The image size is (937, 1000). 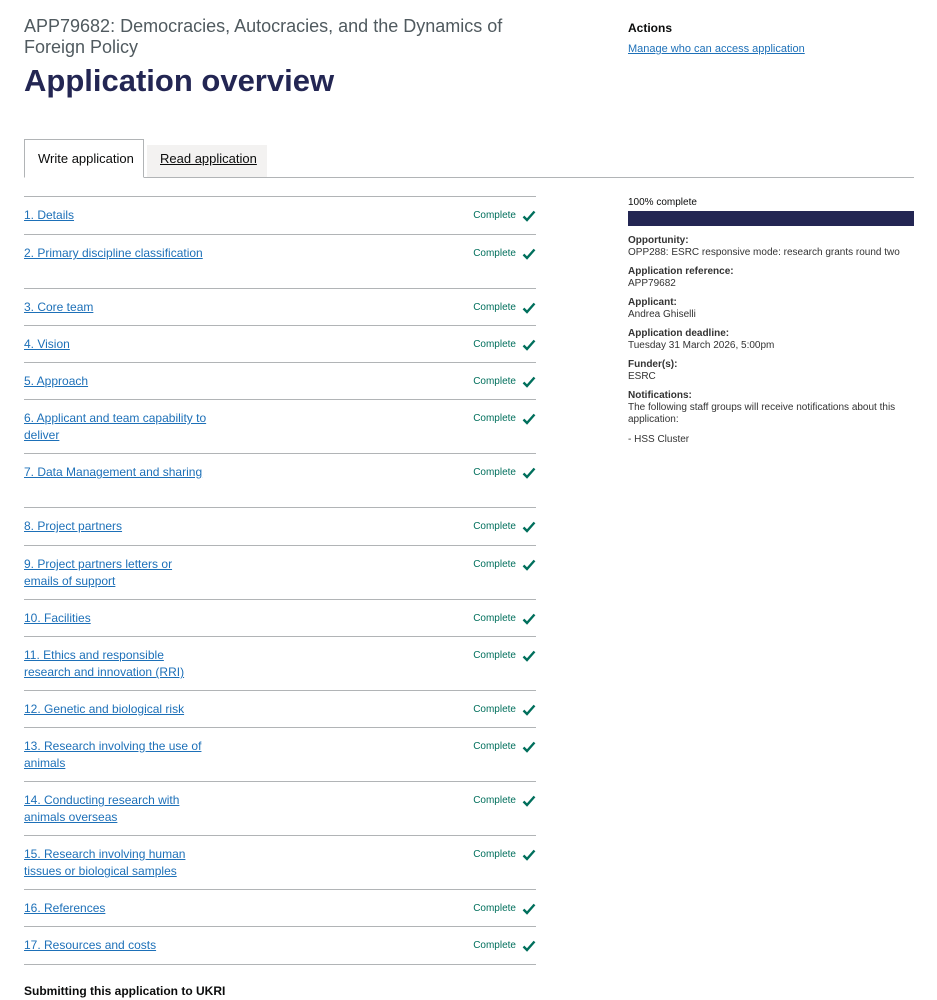 What do you see at coordinates (280, 946) in the screenshot?
I see `task-row: 17. Resources and costs Complete` at bounding box center [280, 946].